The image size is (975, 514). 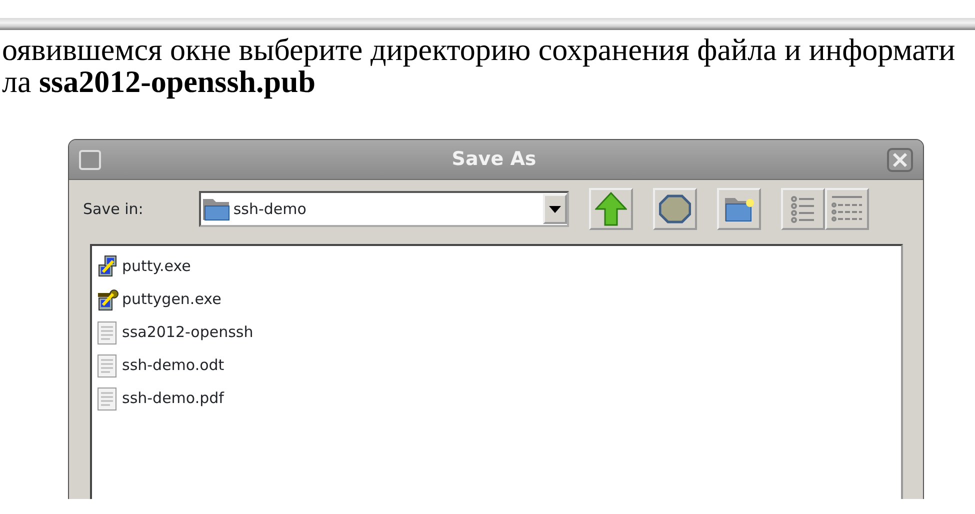 I want to click on window-title: Save As, so click(x=494, y=159).